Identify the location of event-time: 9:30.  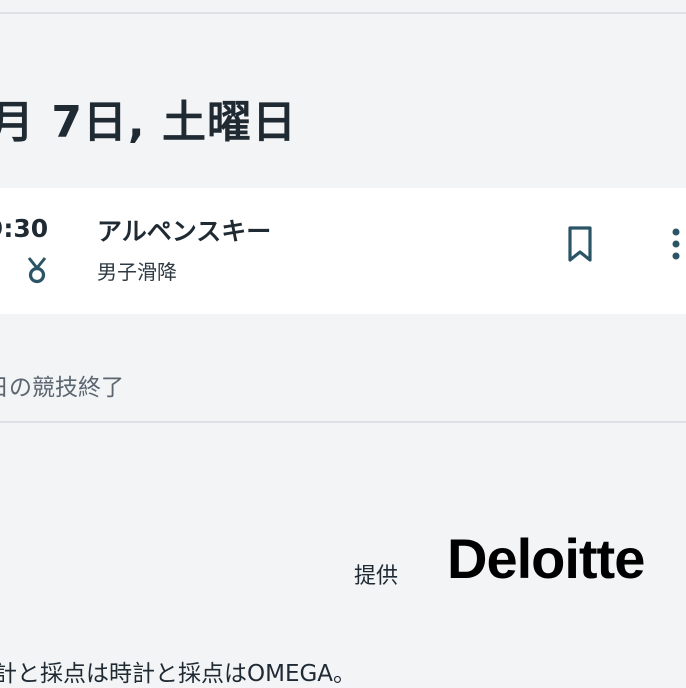
(24, 228).